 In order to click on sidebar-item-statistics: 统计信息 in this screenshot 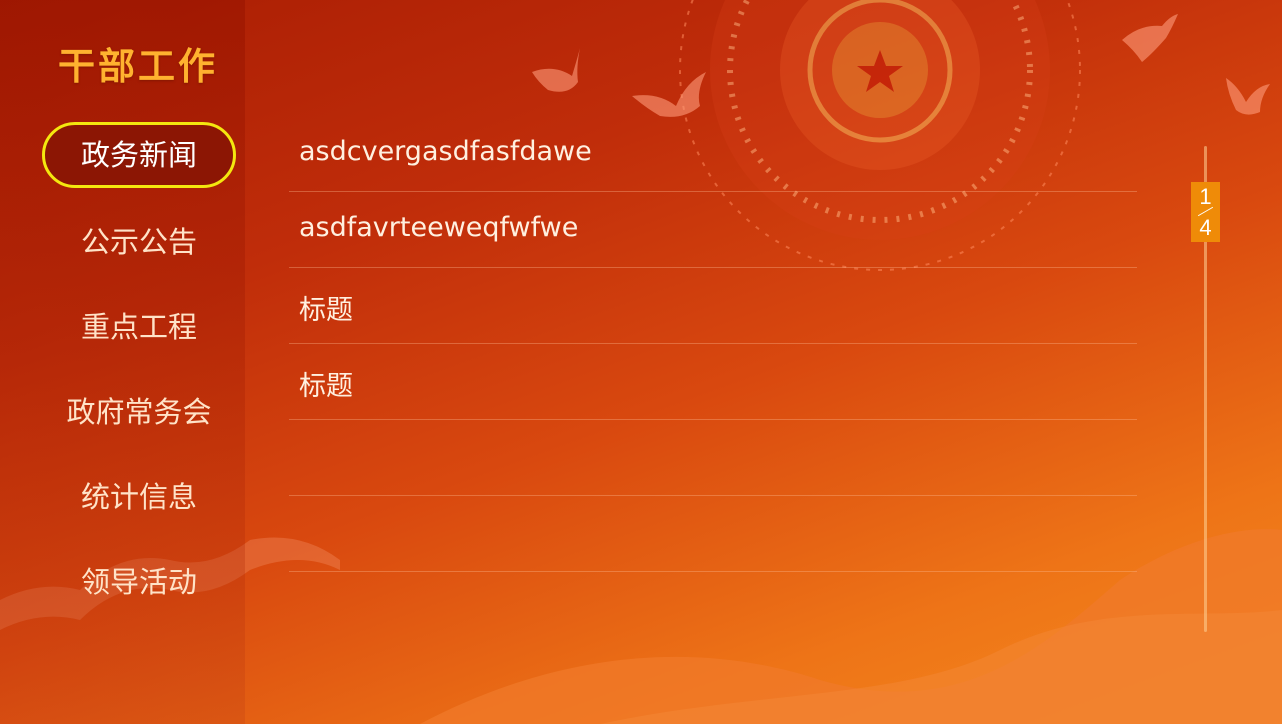, I will do `click(139, 497)`.